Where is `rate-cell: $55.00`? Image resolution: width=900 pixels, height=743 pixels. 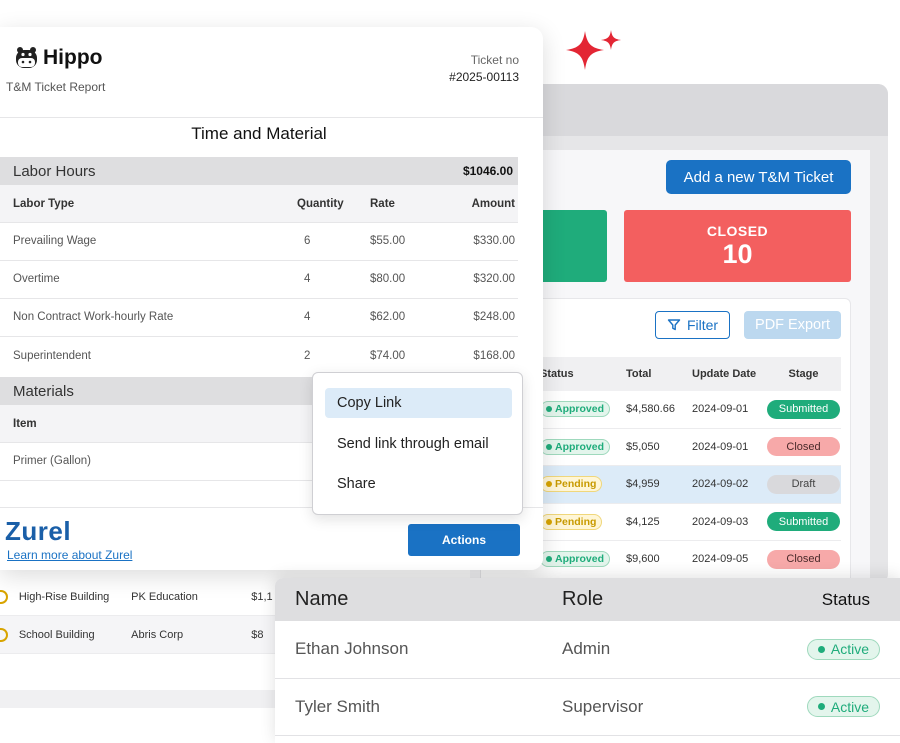
rate-cell: $55.00 is located at coordinates (388, 241).